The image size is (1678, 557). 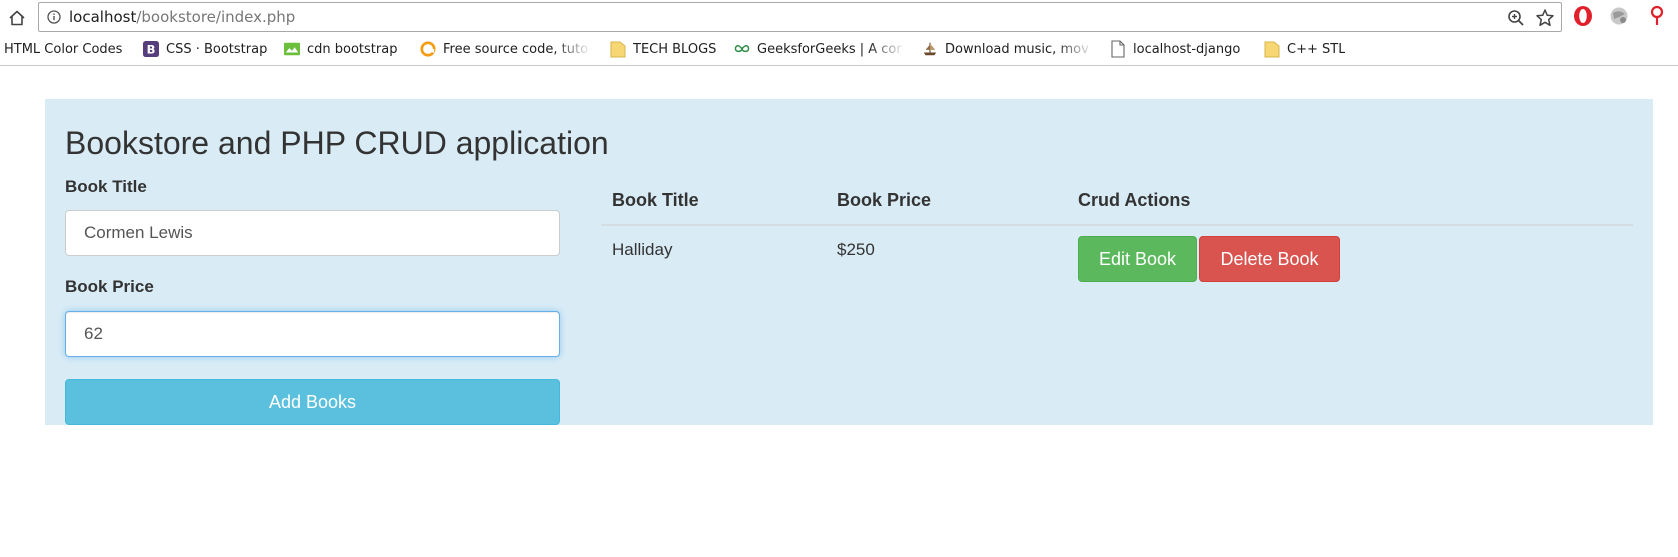 What do you see at coordinates (1269, 259) in the screenshot?
I see `delete-book-button: Delete Book` at bounding box center [1269, 259].